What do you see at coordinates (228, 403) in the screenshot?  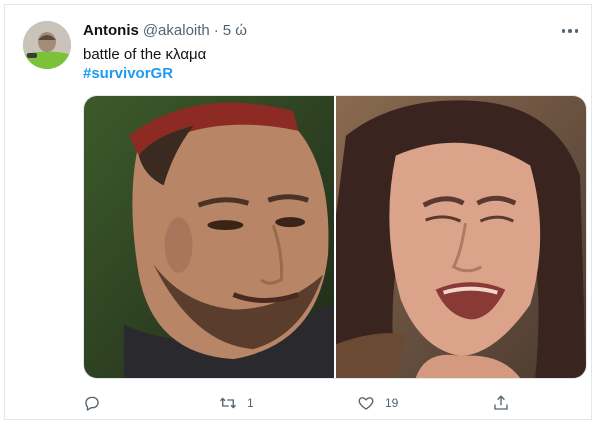 I see `retweet-icon` at bounding box center [228, 403].